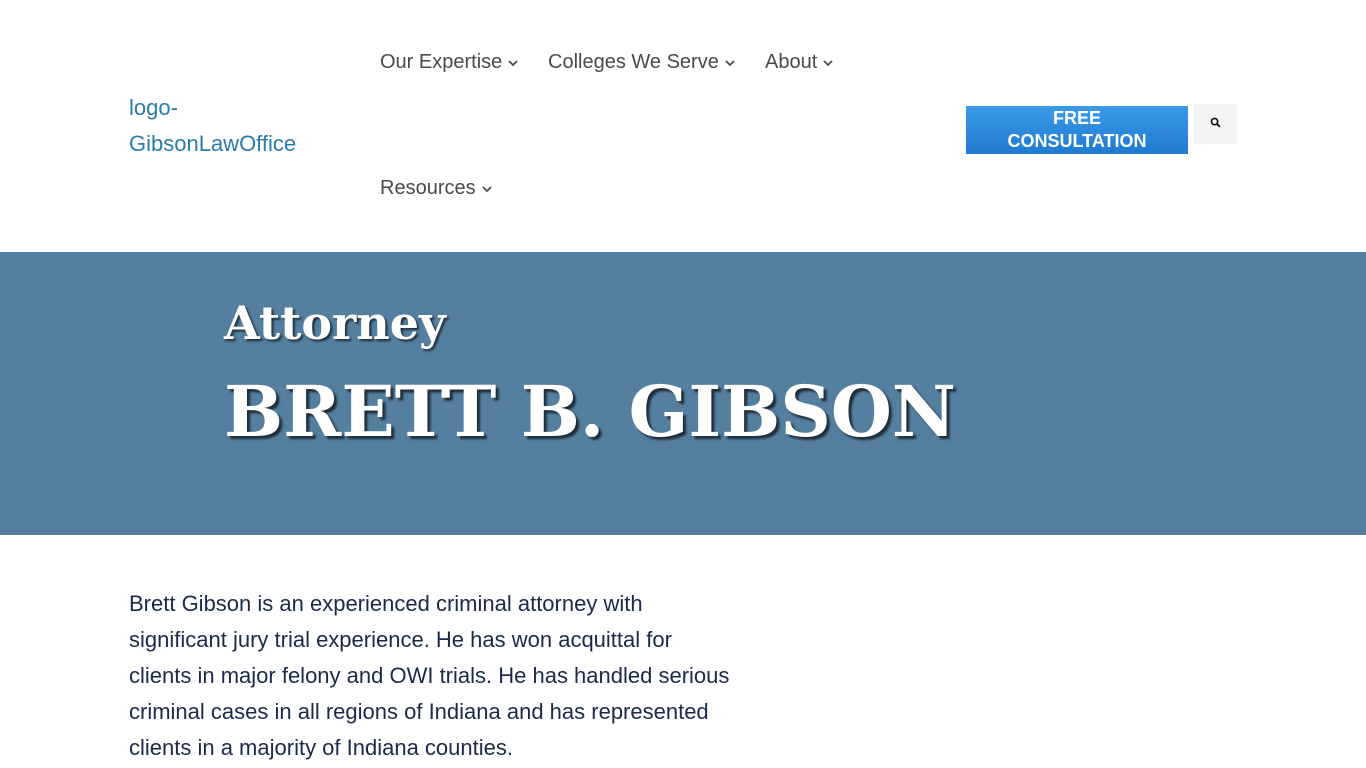  Describe the element at coordinates (213, 125) in the screenshot. I see `logo-alt-text: logo-GibsonLawOffice` at that location.